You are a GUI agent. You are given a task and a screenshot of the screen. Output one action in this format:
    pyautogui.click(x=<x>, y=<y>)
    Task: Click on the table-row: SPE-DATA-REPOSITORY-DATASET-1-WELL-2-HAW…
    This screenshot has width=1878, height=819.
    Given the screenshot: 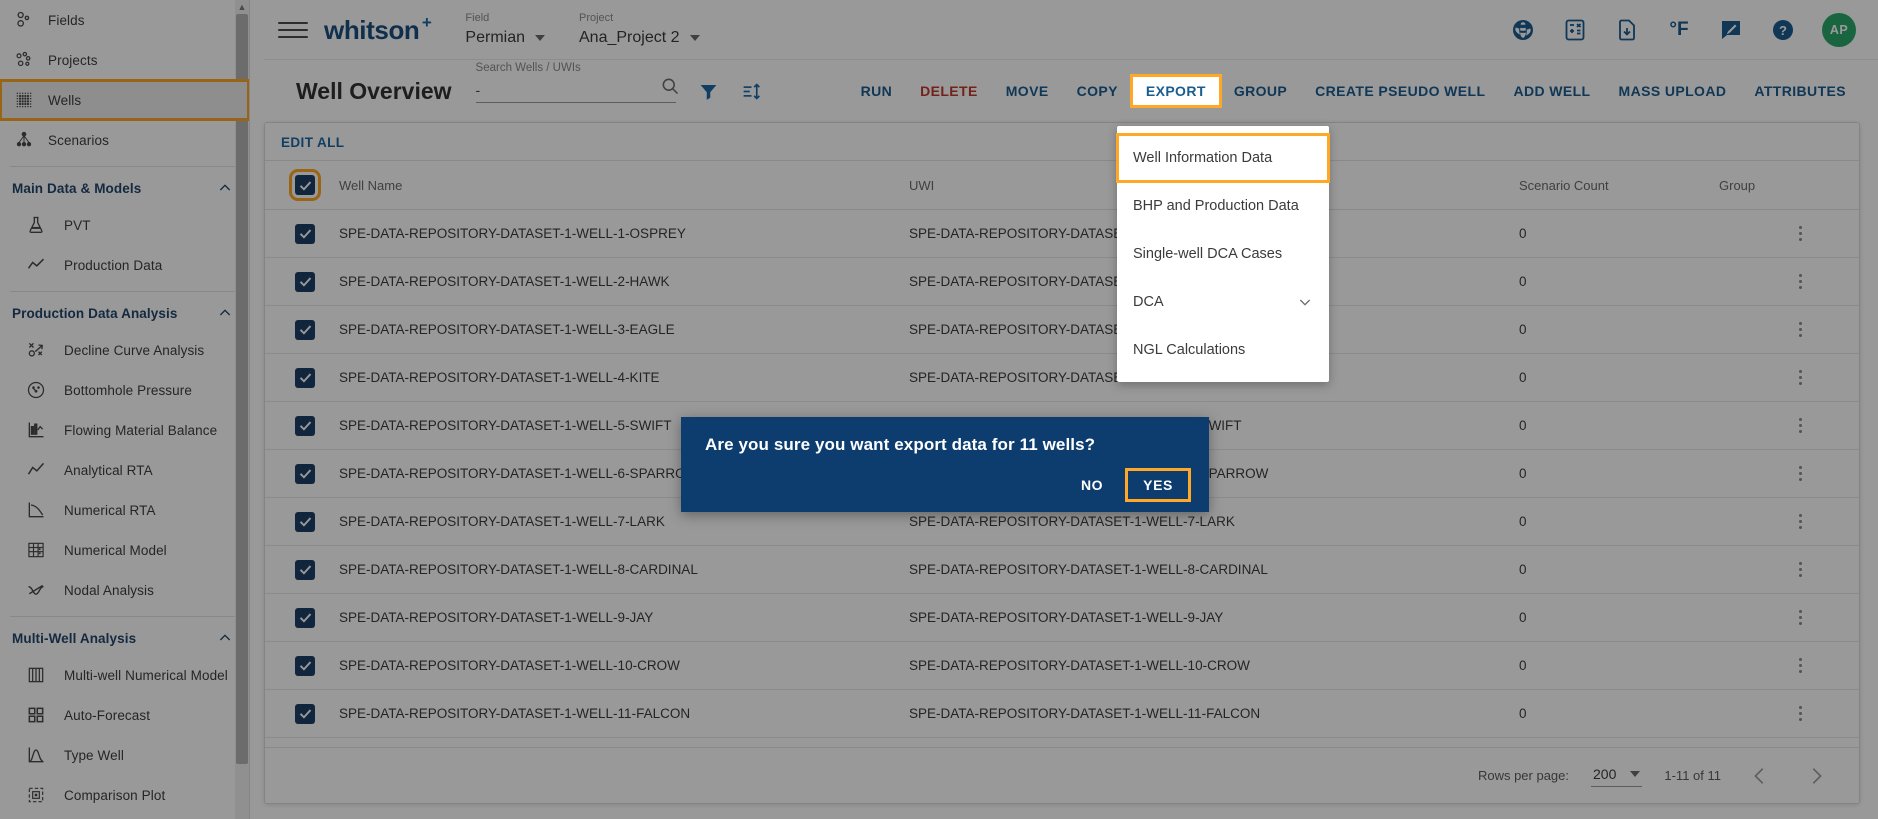 What is the action you would take?
    pyautogui.click(x=1062, y=281)
    